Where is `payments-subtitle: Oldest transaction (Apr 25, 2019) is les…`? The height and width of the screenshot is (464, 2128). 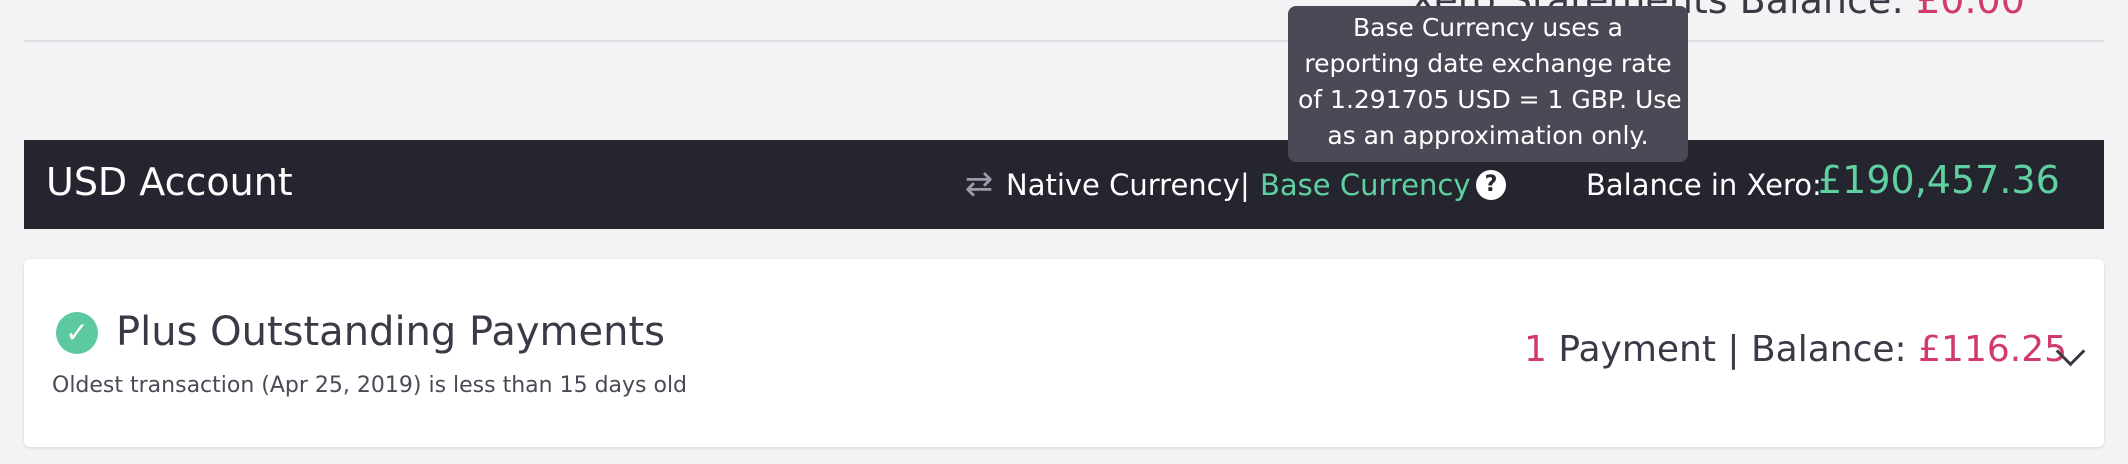
payments-subtitle: Oldest transaction (Apr 25, 2019) is les… is located at coordinates (370, 385).